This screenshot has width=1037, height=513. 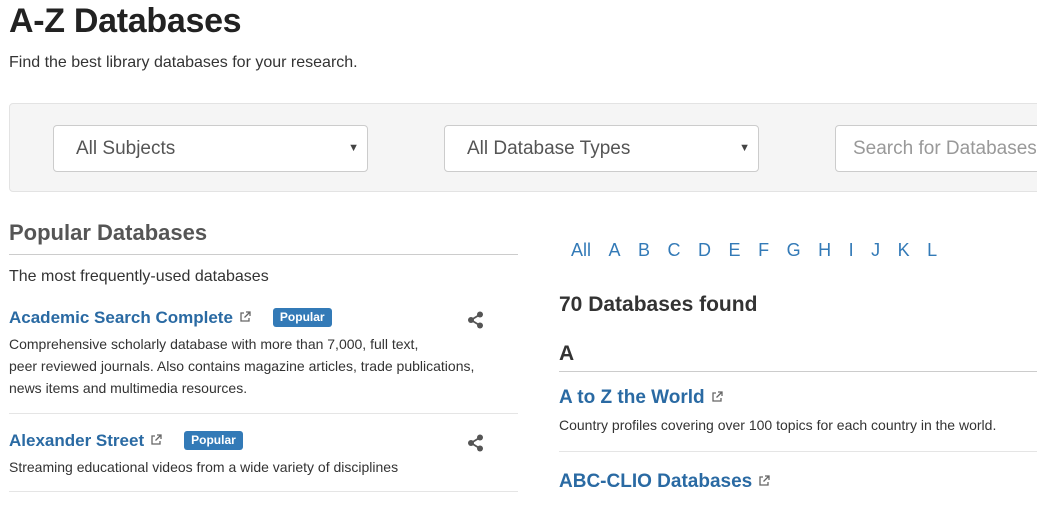 I want to click on database-types-select: All Database Types ▼, so click(x=601, y=148).